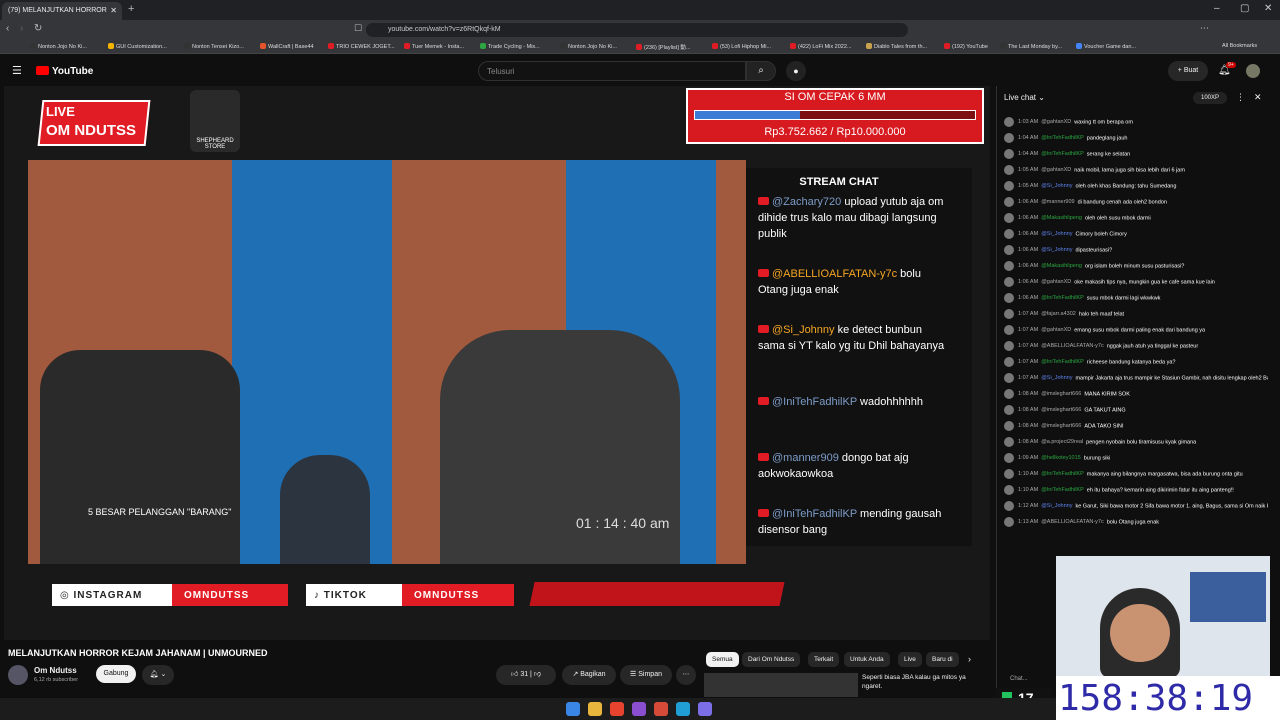 The width and height of the screenshot is (1280, 720). I want to click on save-button: ☰ Simpan, so click(646, 675).